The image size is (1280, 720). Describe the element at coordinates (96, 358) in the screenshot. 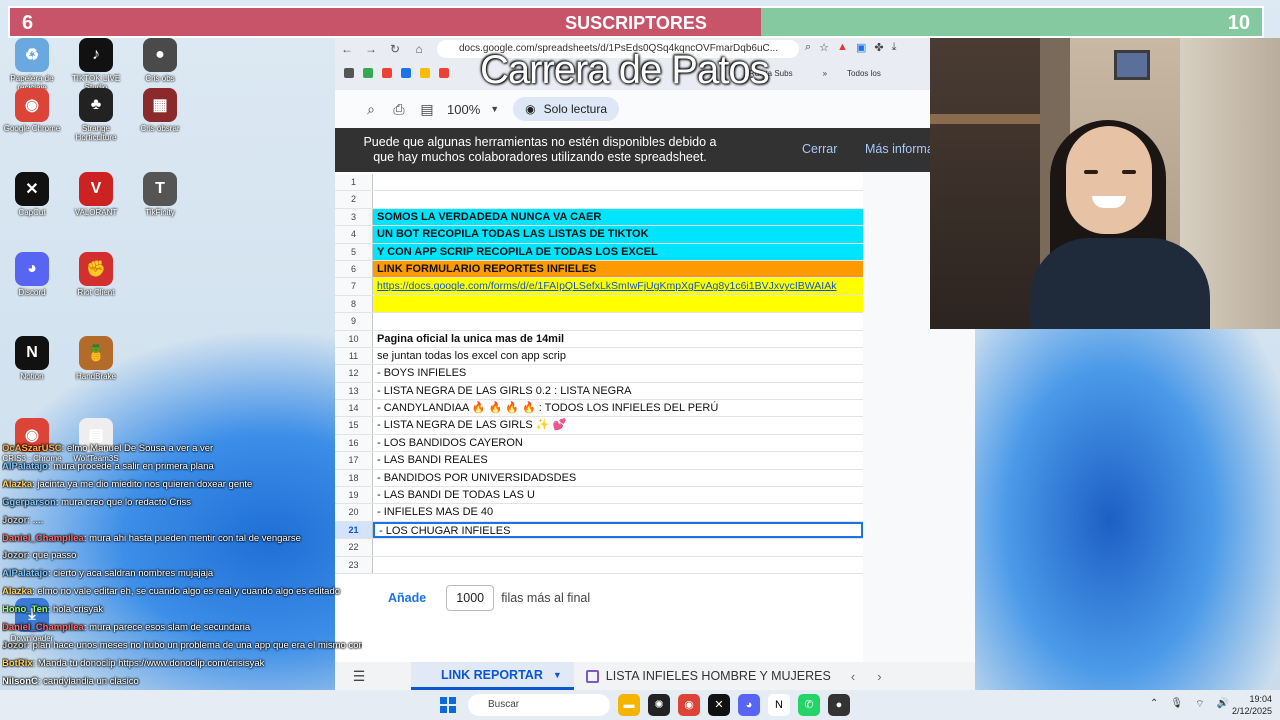

I see `desktop-icon: 🍍 HandBrake` at that location.